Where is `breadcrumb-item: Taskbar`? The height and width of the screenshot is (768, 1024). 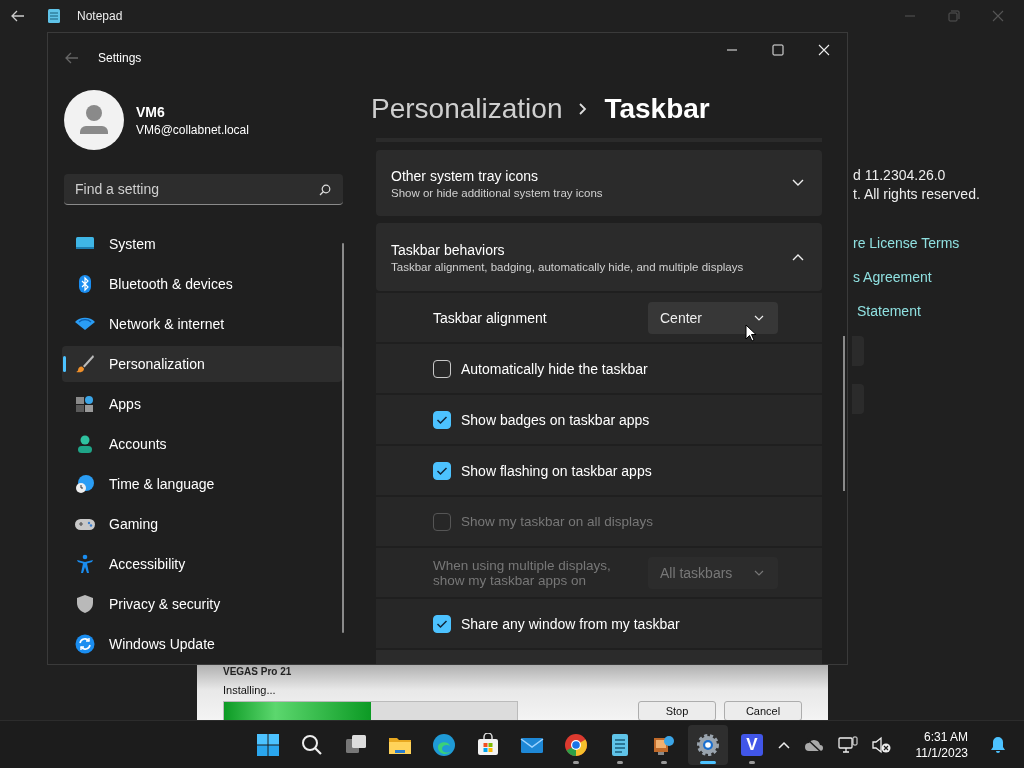
breadcrumb-item: Taskbar is located at coordinates (657, 109).